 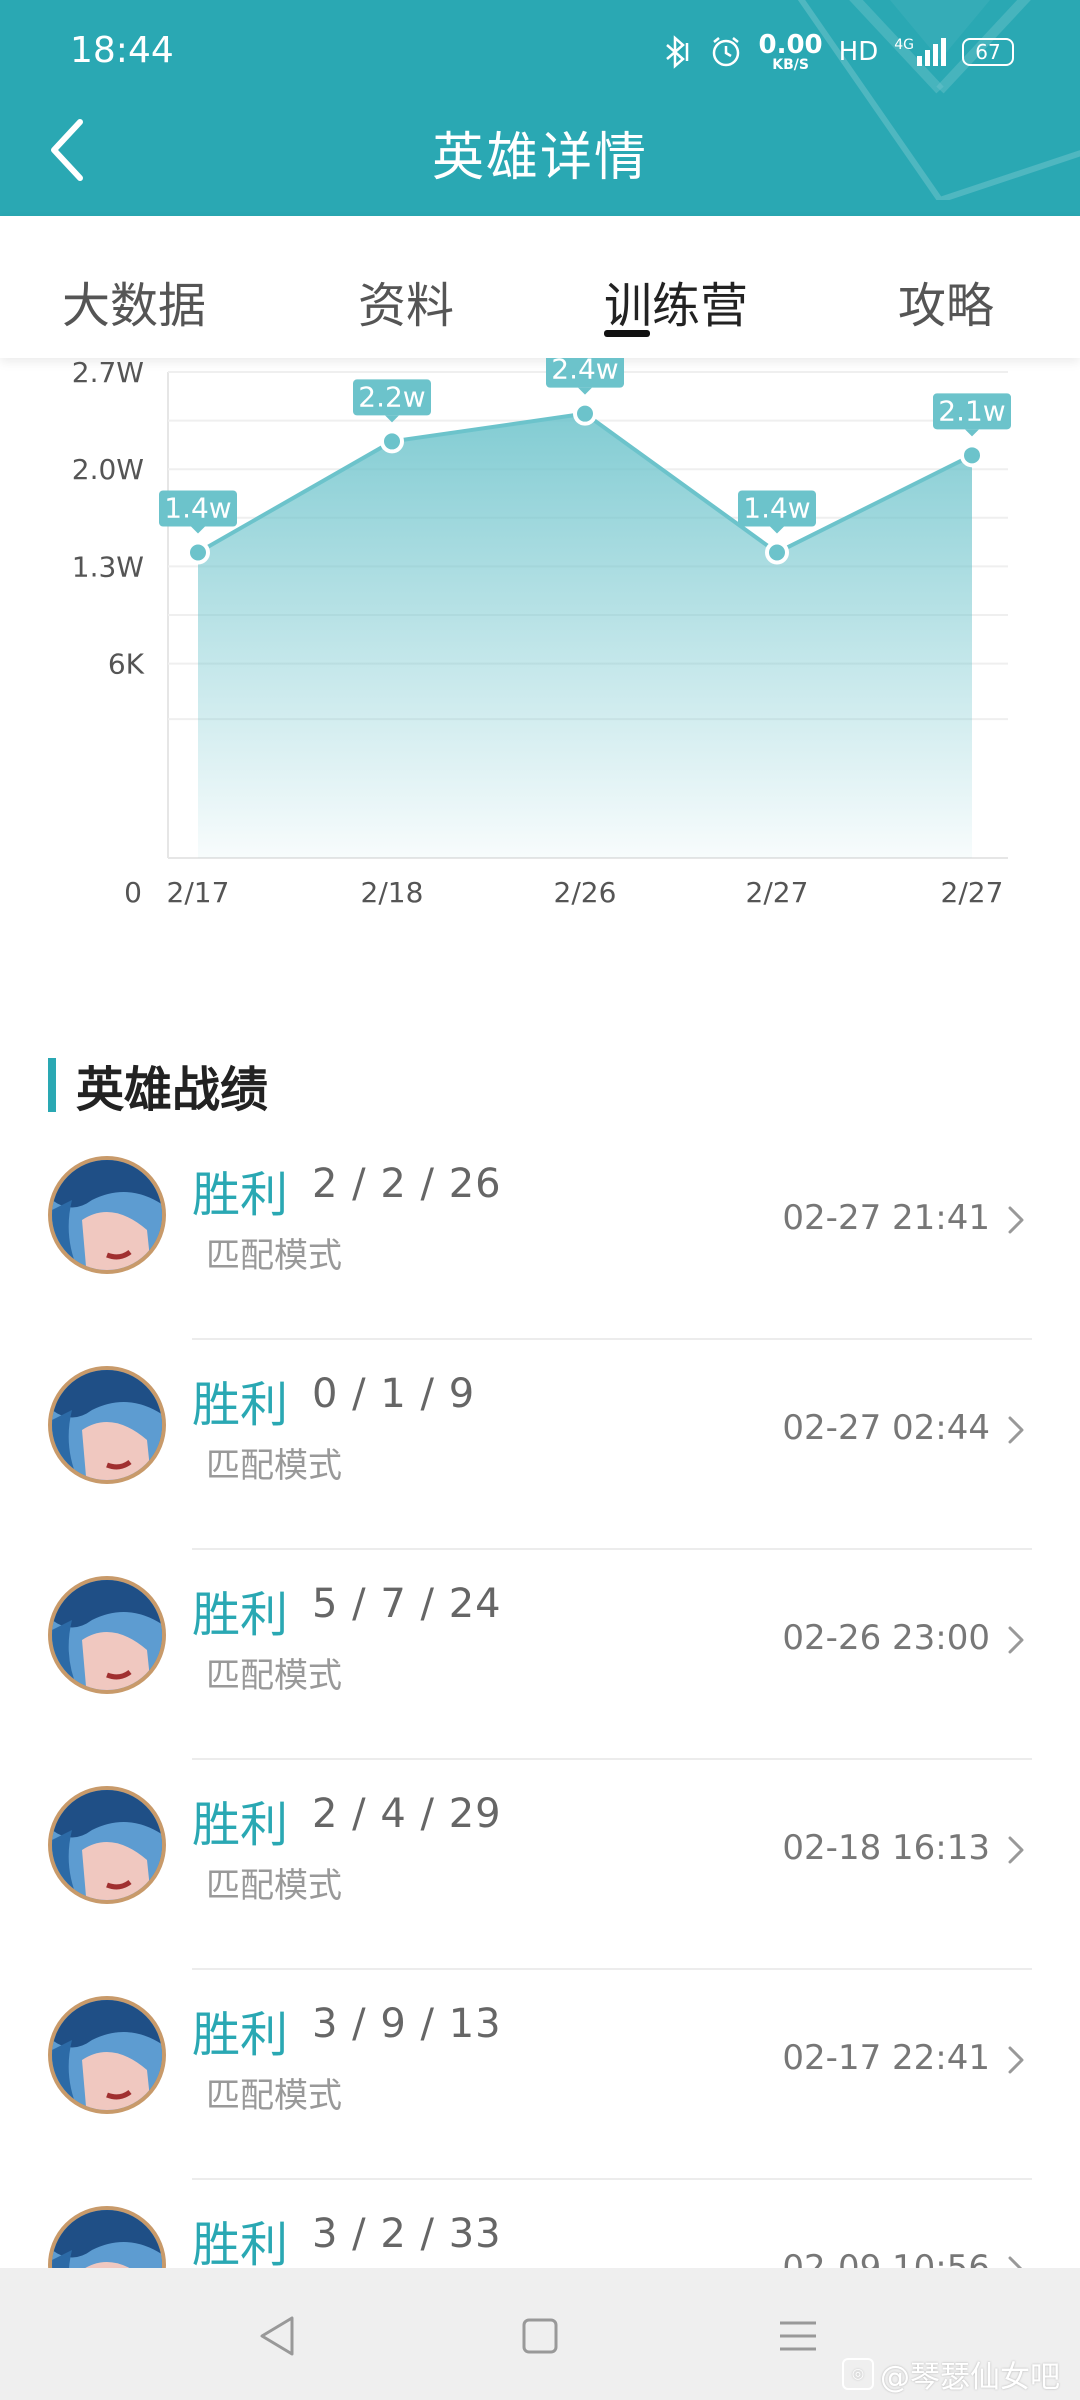 What do you see at coordinates (52, 1085) in the screenshot?
I see `section-accent-bar` at bounding box center [52, 1085].